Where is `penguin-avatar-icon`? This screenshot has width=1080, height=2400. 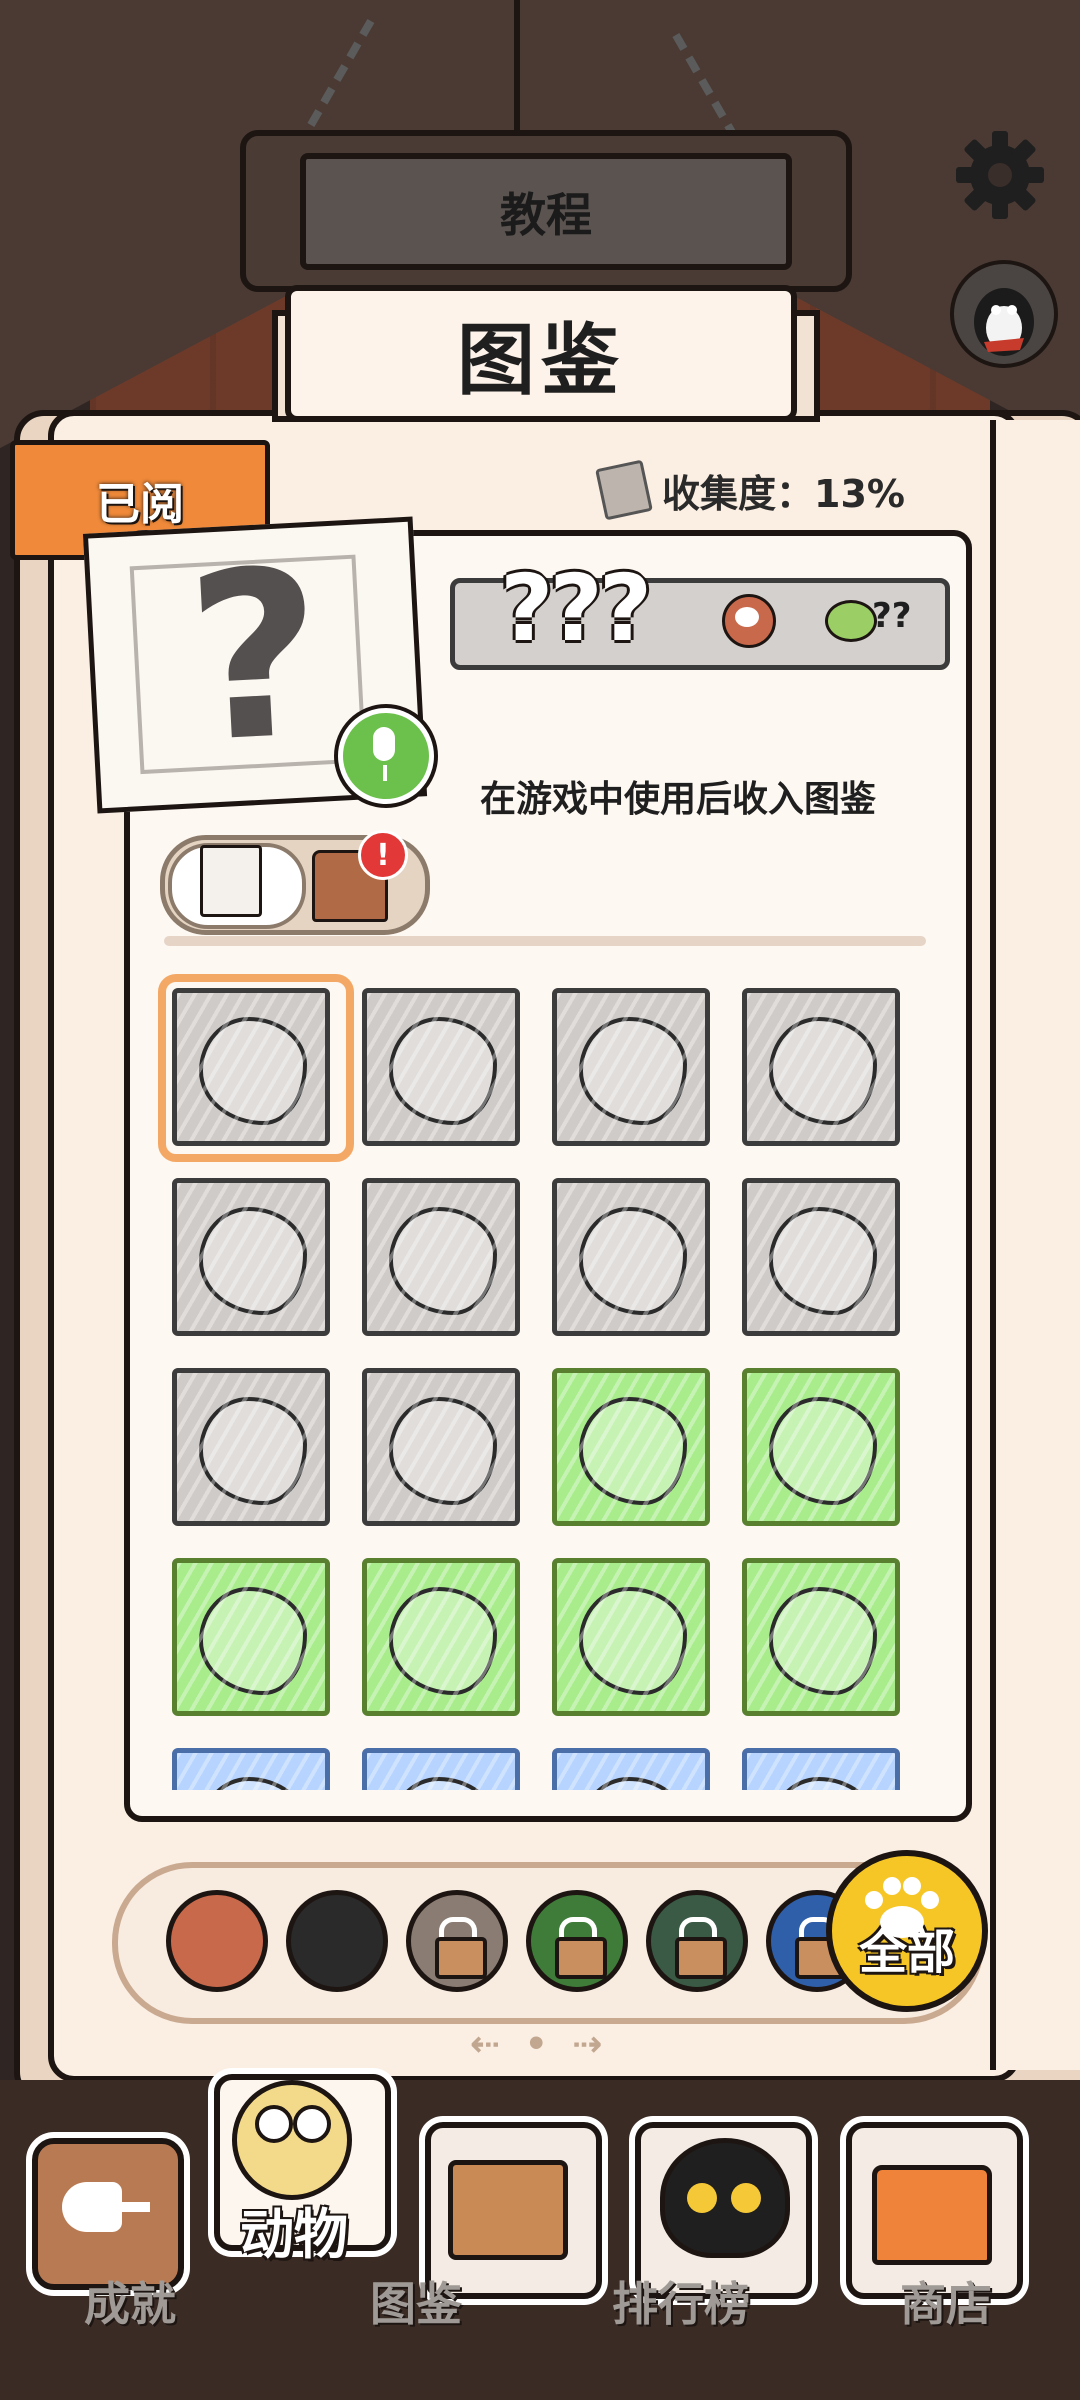
penguin-avatar-icon is located at coordinates (1004, 322).